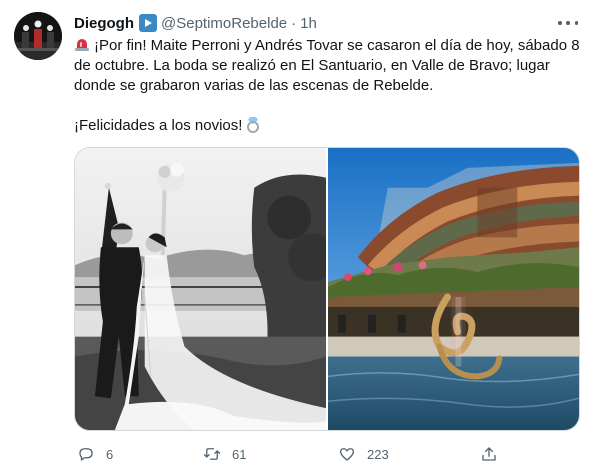  I want to click on avatar, so click(38, 36).